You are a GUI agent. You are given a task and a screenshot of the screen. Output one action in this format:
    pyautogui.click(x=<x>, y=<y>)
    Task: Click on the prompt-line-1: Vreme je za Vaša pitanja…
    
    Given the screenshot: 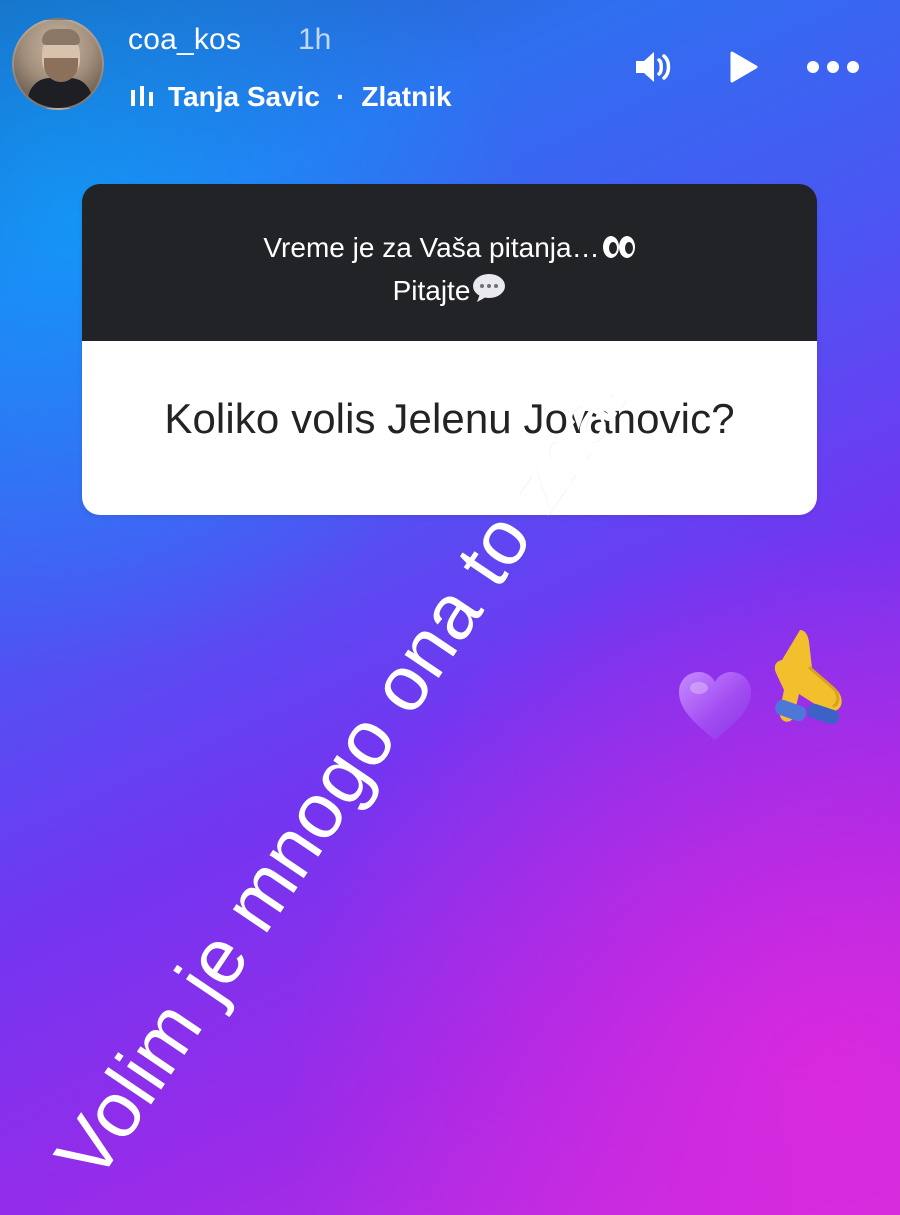 What is the action you would take?
    pyautogui.click(x=449, y=249)
    